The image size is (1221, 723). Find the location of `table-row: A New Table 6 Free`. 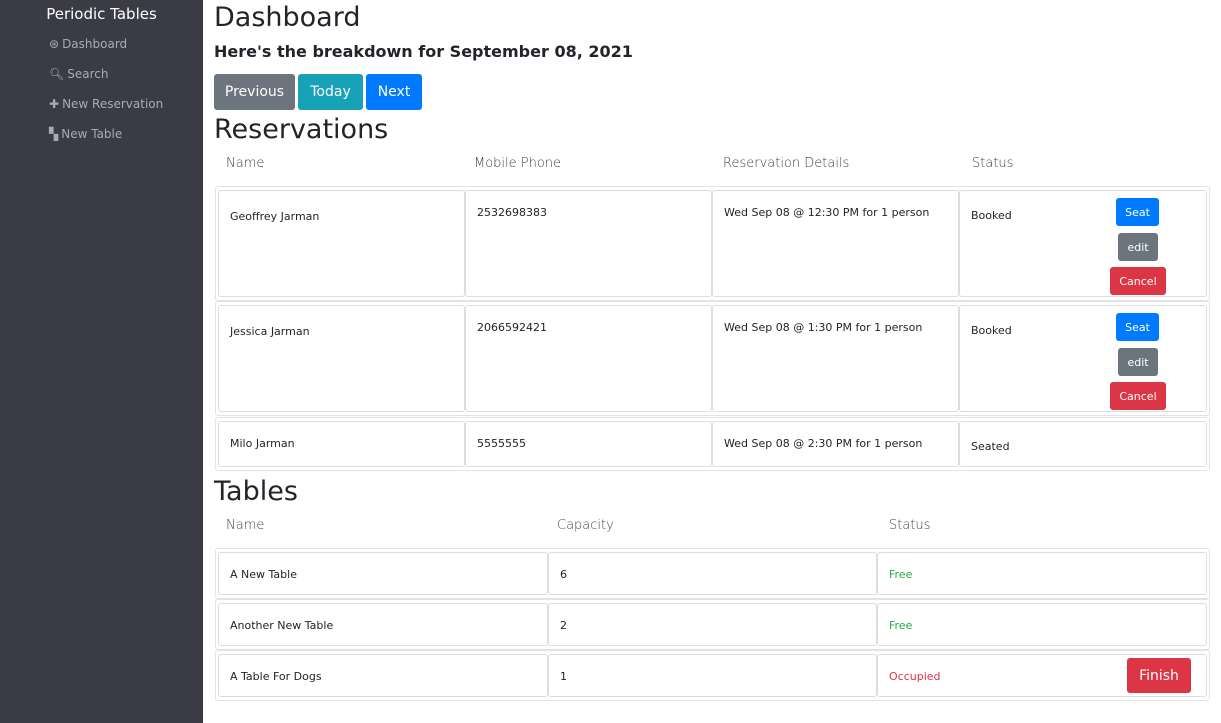

table-row: A New Table 6 Free is located at coordinates (712, 573).